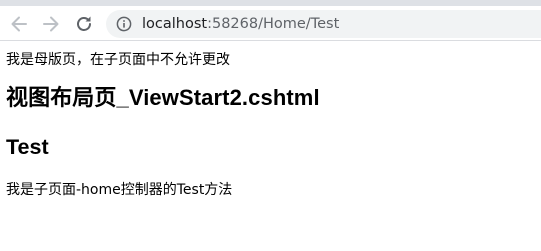 The image size is (541, 251). I want to click on address-bar: localhost:58268/Home/Test, so click(323, 24).